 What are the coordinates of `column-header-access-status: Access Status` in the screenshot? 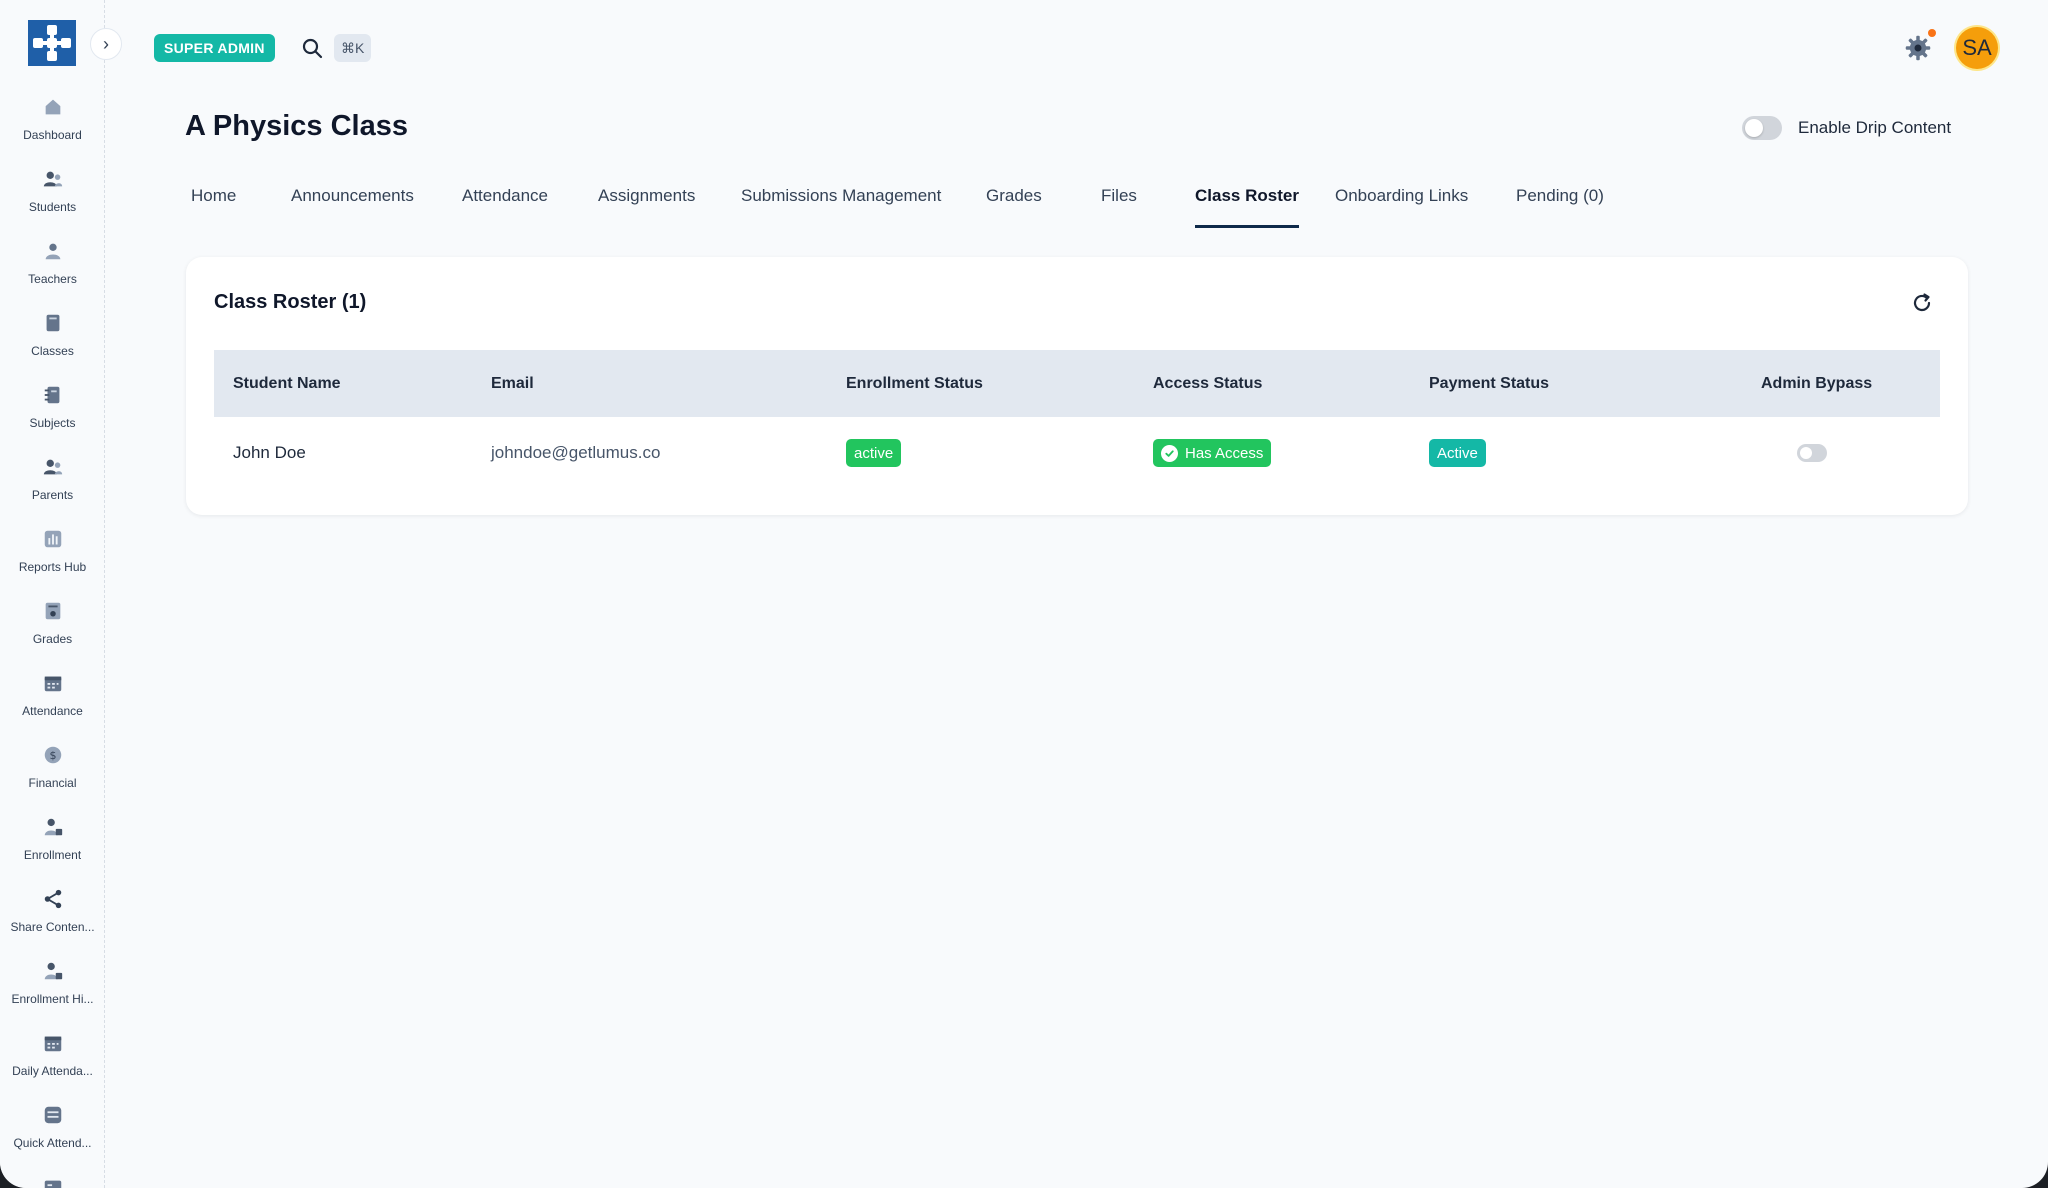 It's located at (1207, 383).